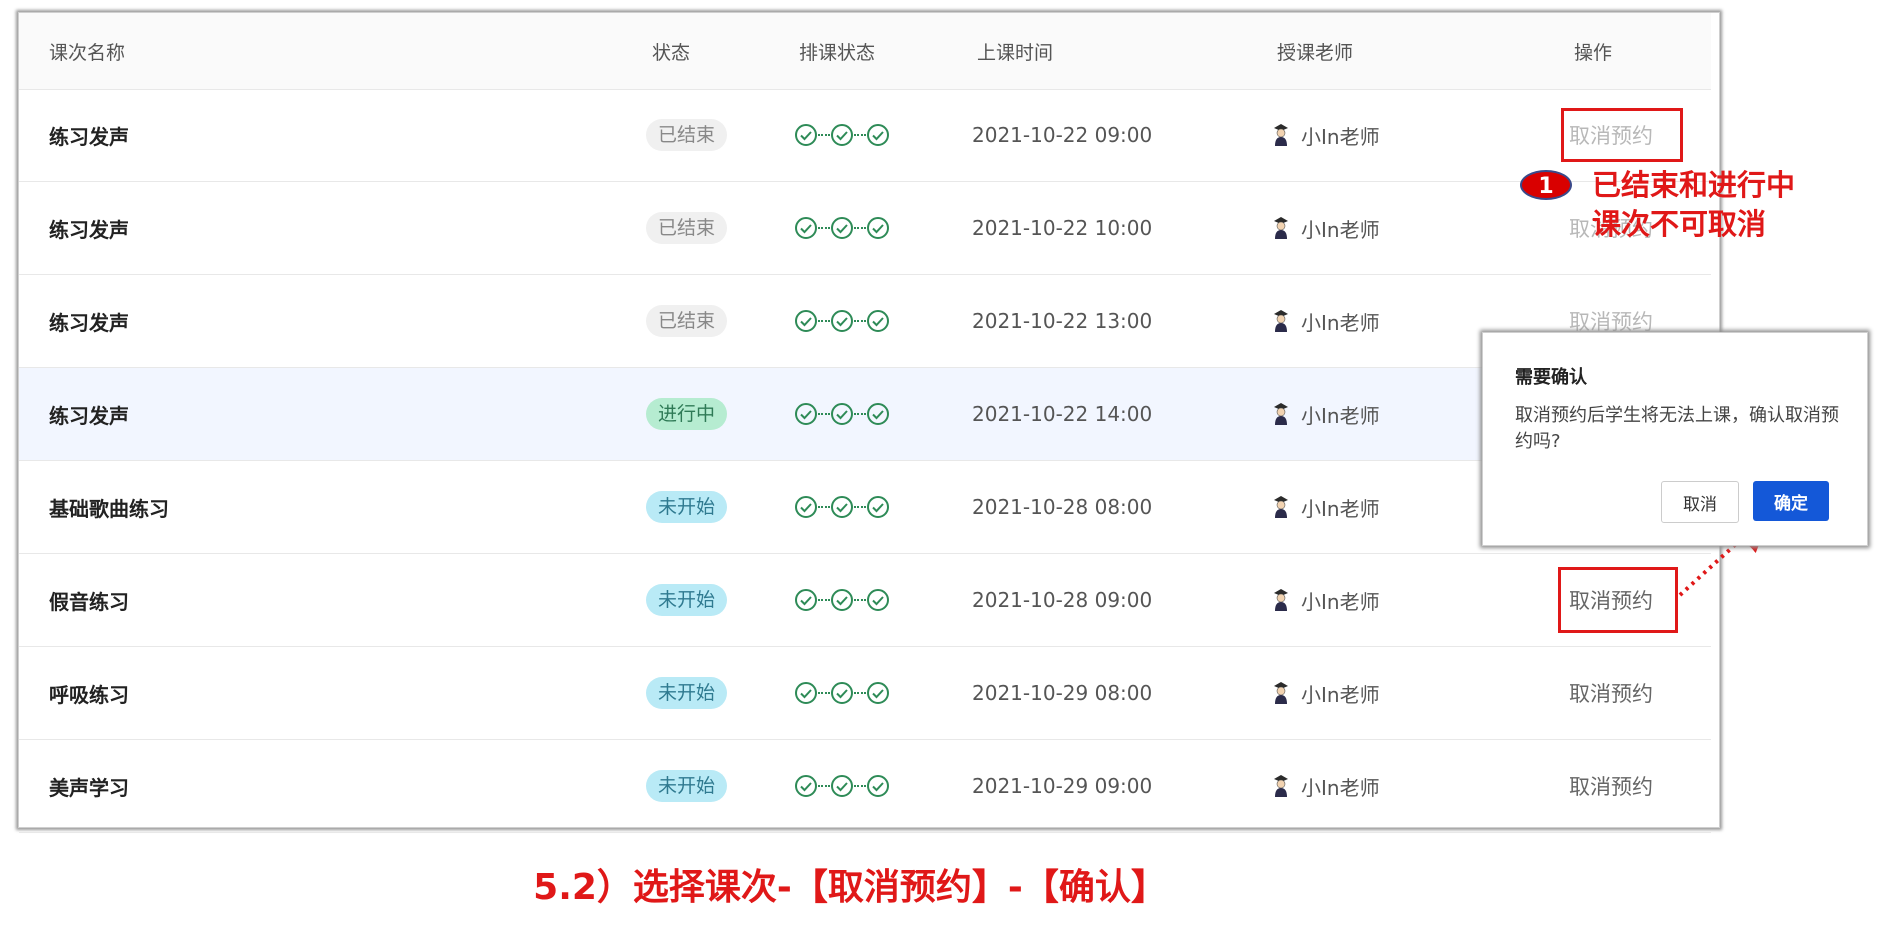 The height and width of the screenshot is (931, 1896). I want to click on table-row: 练习发声进行中2021-10-22 14:00小In老师取消预约, so click(865, 414).